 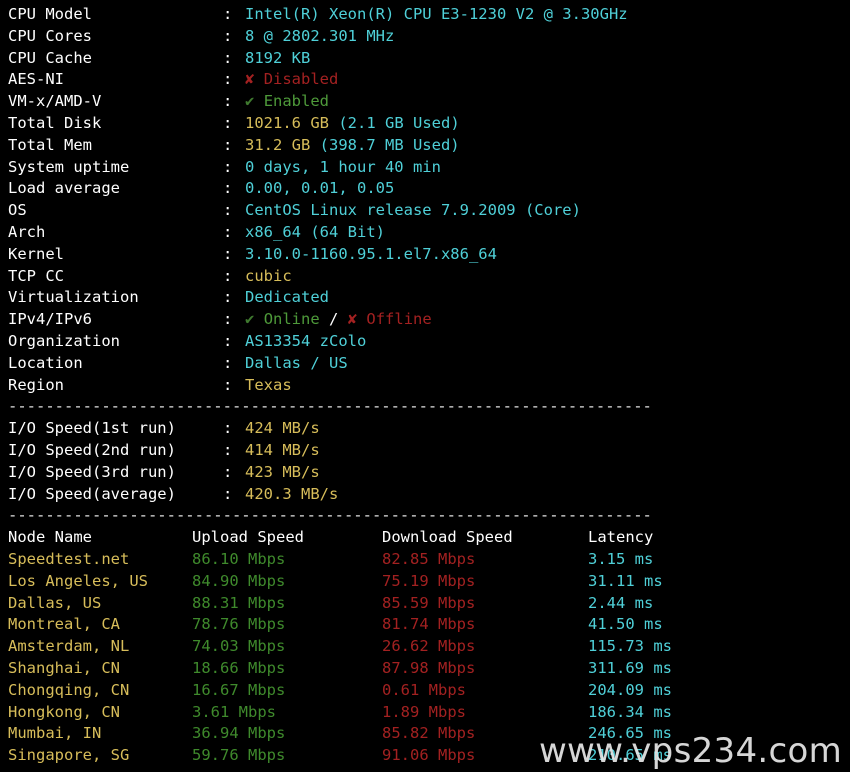 What do you see at coordinates (282, 471) in the screenshot?
I see `io-speed-value: 423 MB/s` at bounding box center [282, 471].